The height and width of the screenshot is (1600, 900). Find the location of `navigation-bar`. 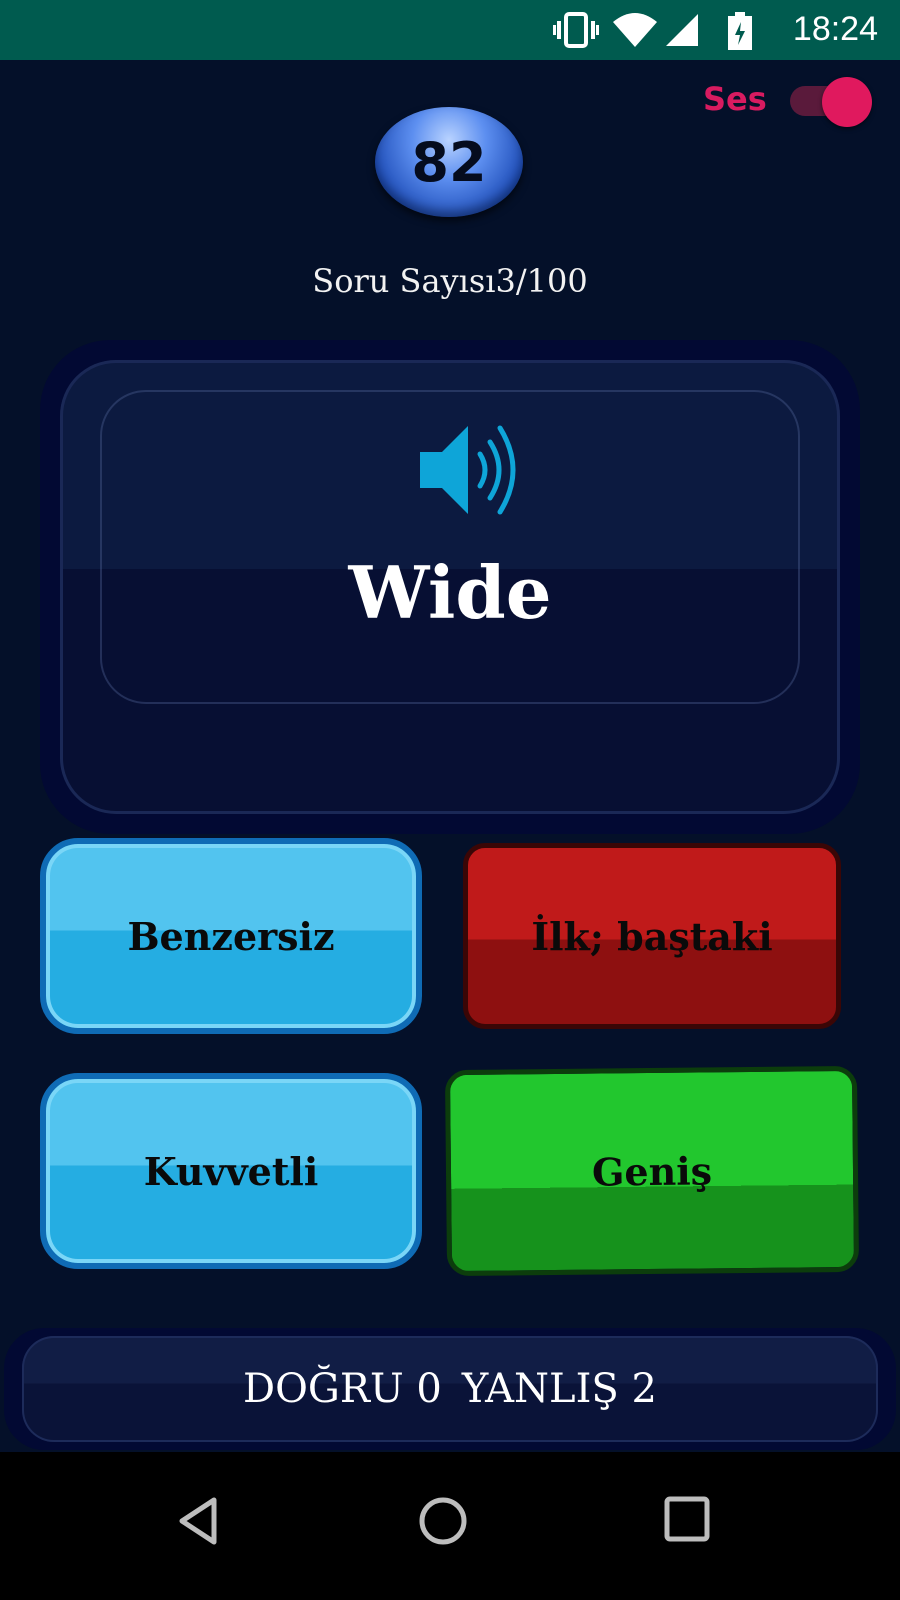

navigation-bar is located at coordinates (450, 1526).